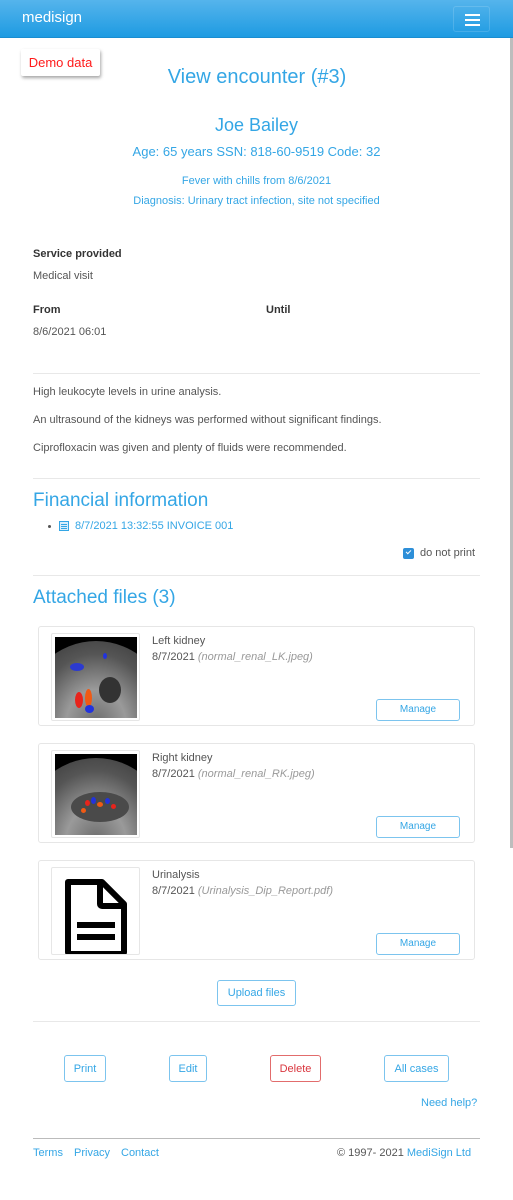  I want to click on invoice-icon, so click(64, 526).